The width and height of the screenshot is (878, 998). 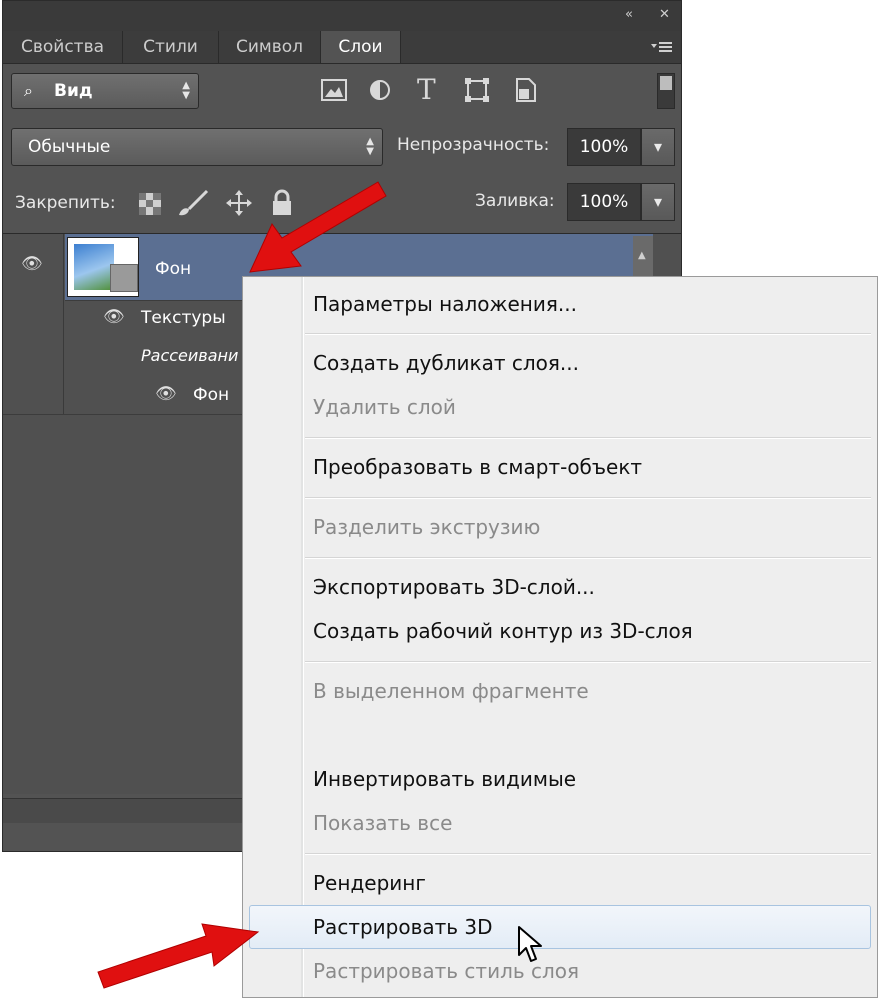 I want to click on tab-layers: Слои, so click(x=361, y=47).